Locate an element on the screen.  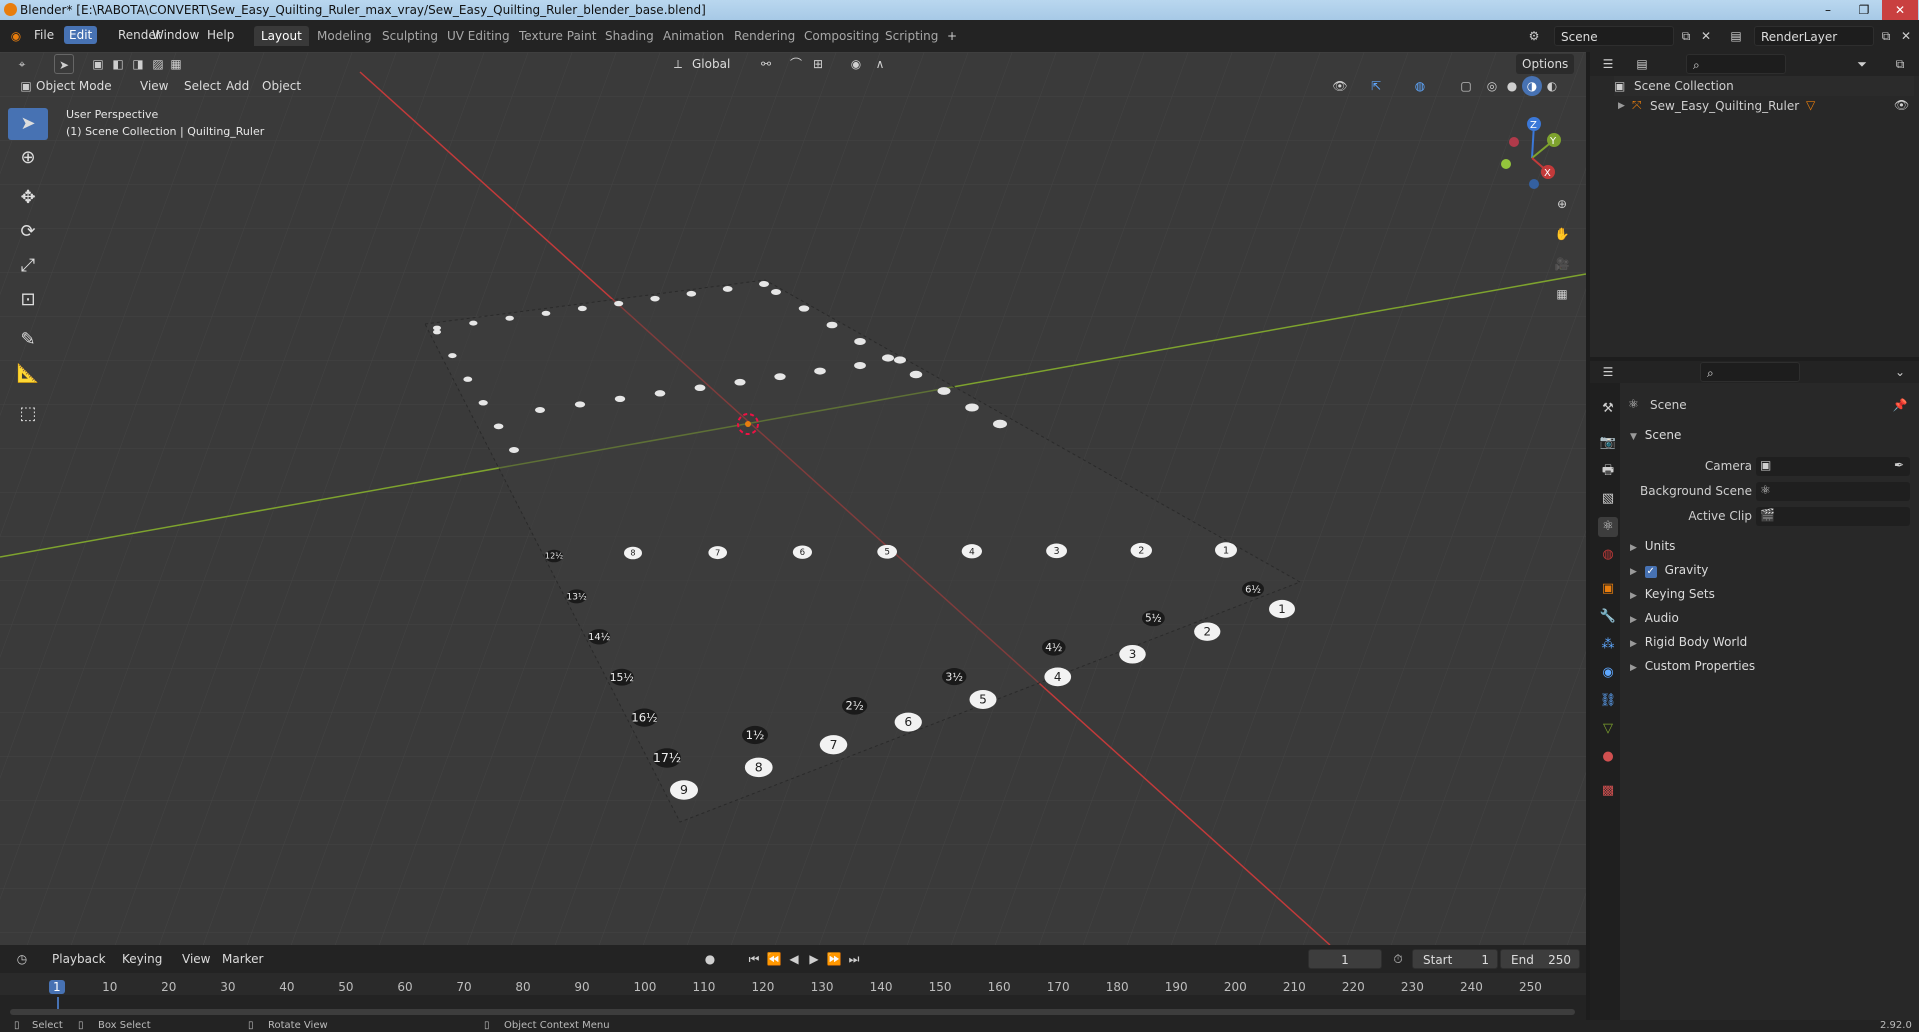
object-tab-icon: ▣ is located at coordinates (1608, 589).